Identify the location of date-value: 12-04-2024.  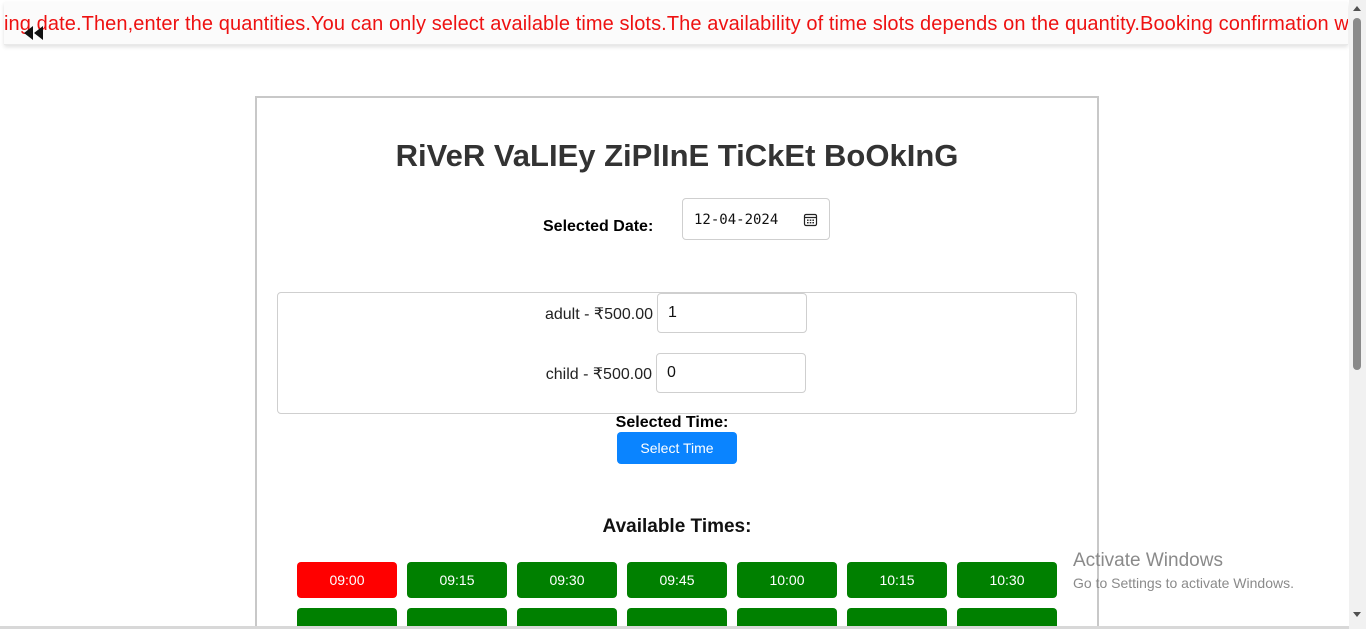
(736, 220).